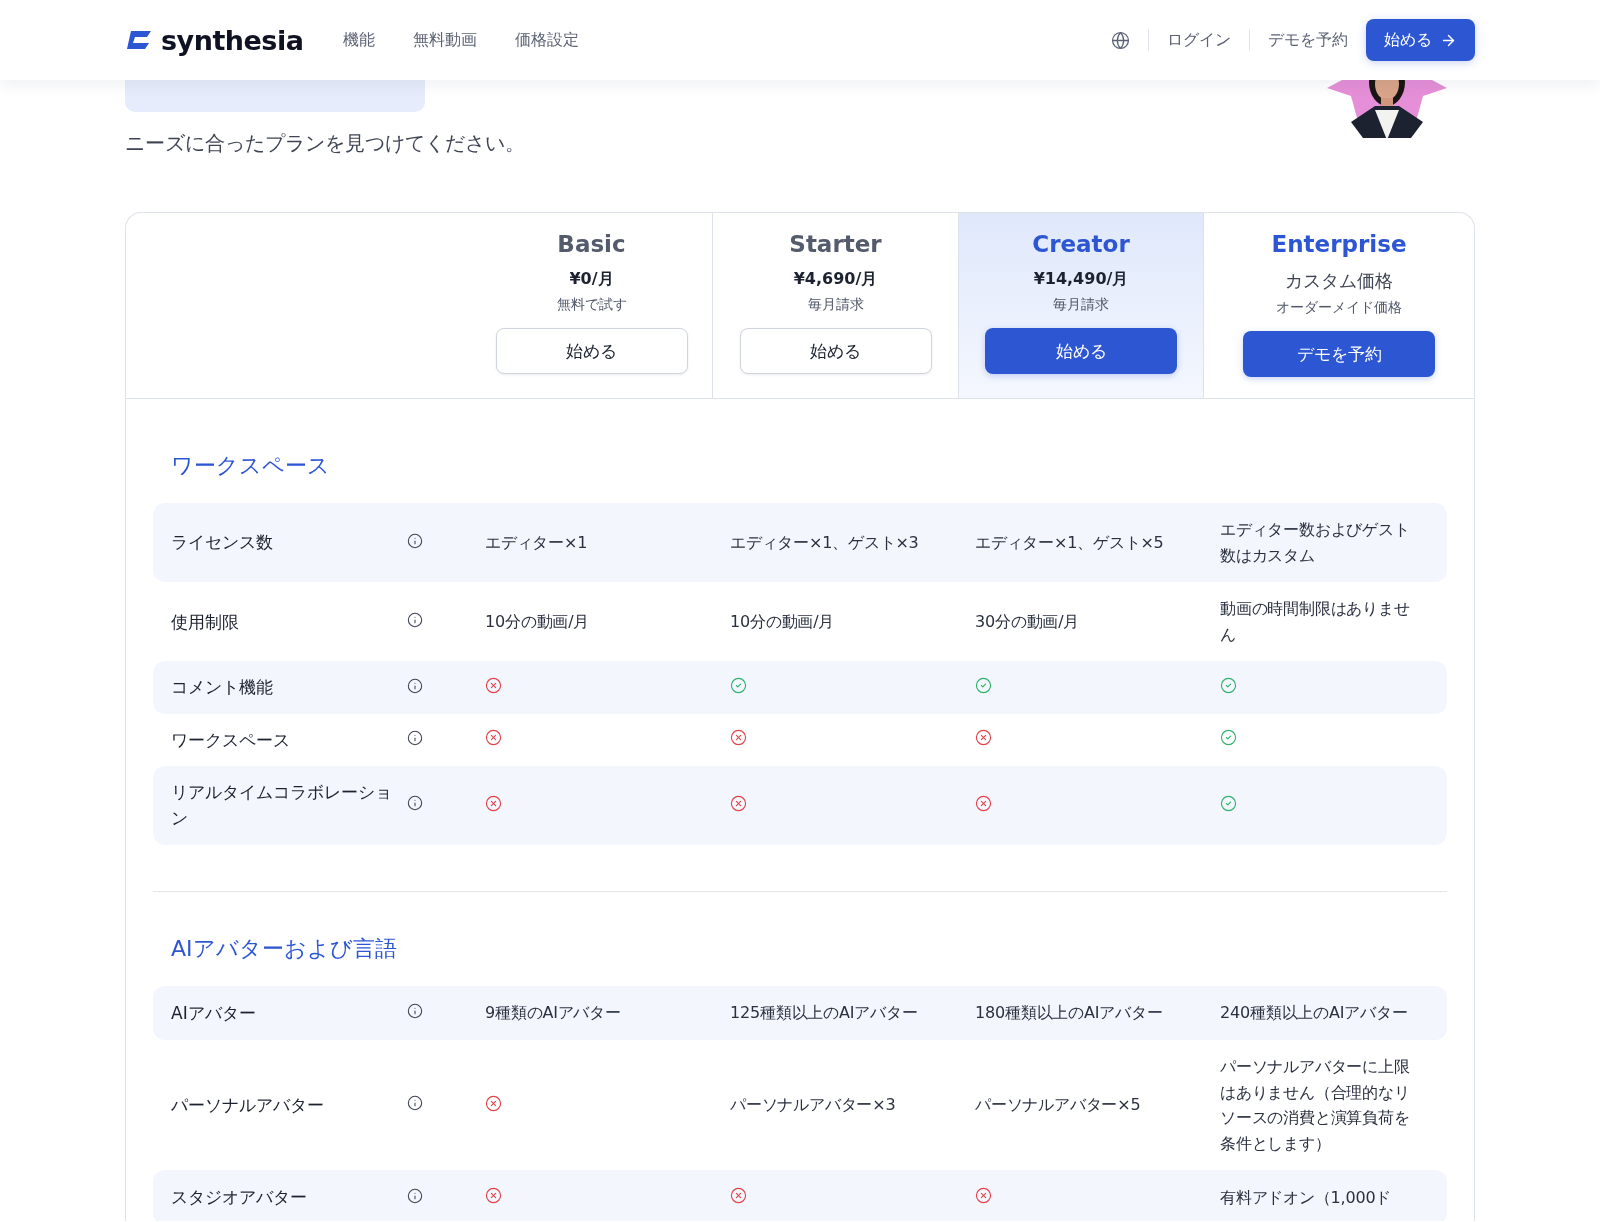  Describe the element at coordinates (553, 1013) in the screenshot. I see `table-cell-text: 9種類のAIアバター` at that location.